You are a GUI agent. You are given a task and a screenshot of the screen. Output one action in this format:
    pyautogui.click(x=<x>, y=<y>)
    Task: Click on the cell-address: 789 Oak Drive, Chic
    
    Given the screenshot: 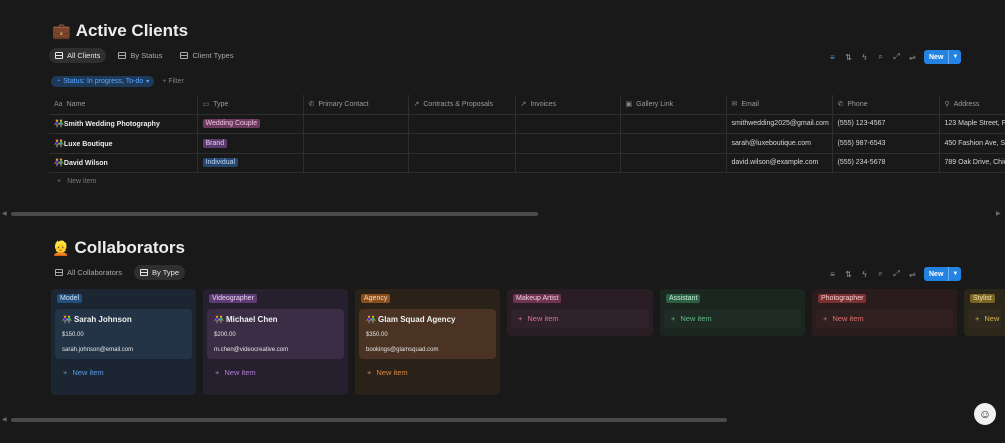 What is the action you would take?
    pyautogui.click(x=972, y=163)
    